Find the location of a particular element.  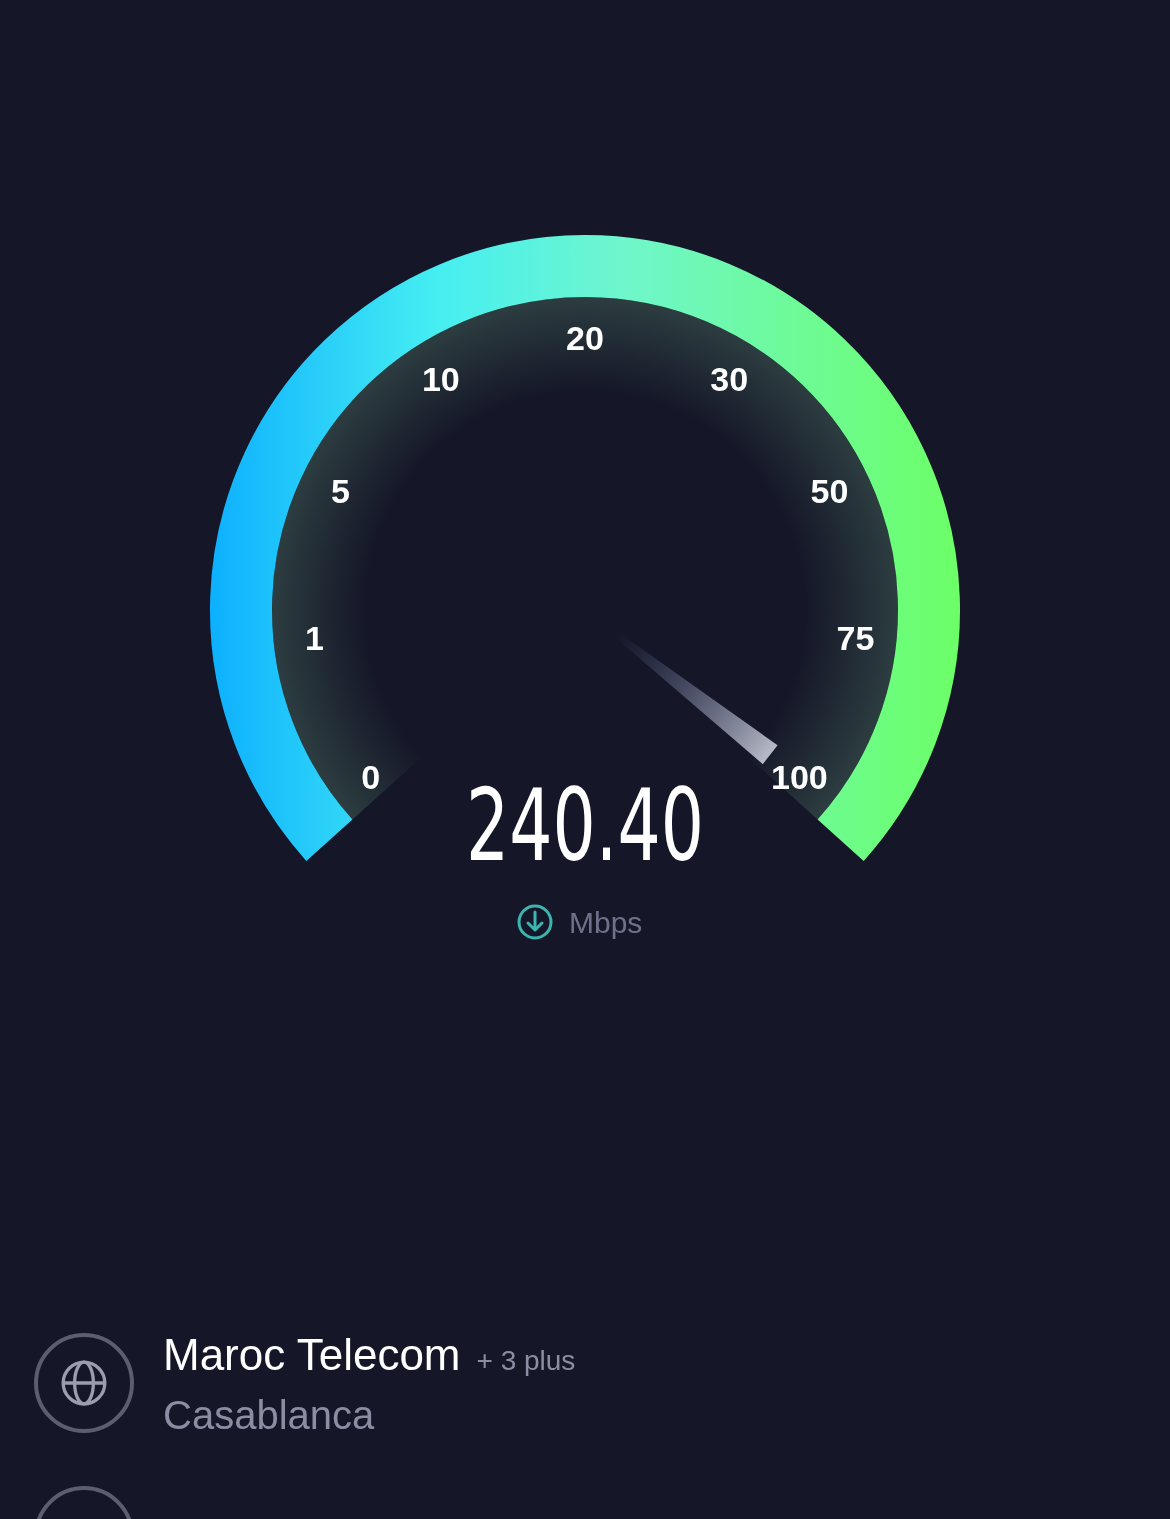

scale-label: 100 is located at coordinates (799, 777).